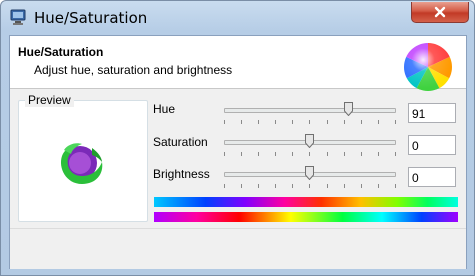  I want to click on window-title: Hue/Saturation, so click(91, 18).